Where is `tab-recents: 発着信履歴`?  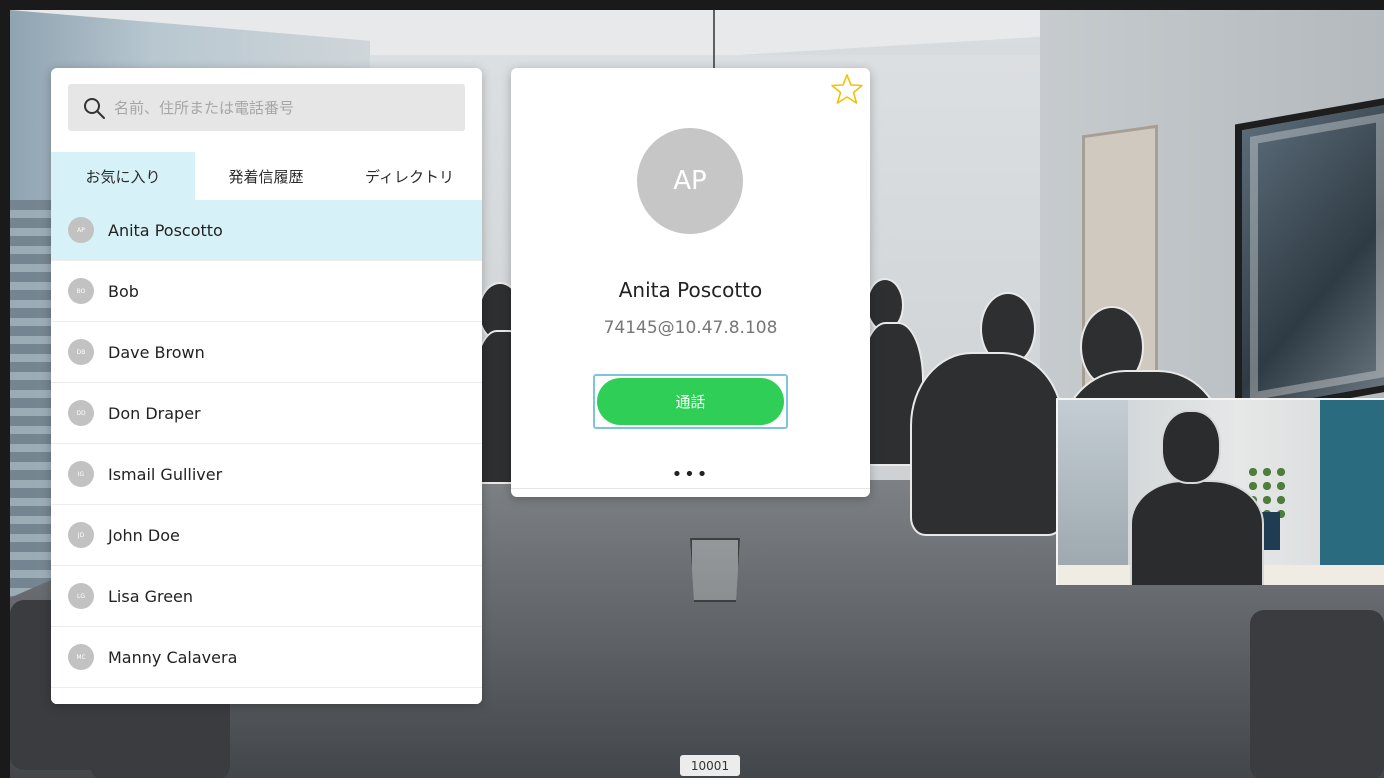 tab-recents: 発着信履歴 is located at coordinates (266, 176).